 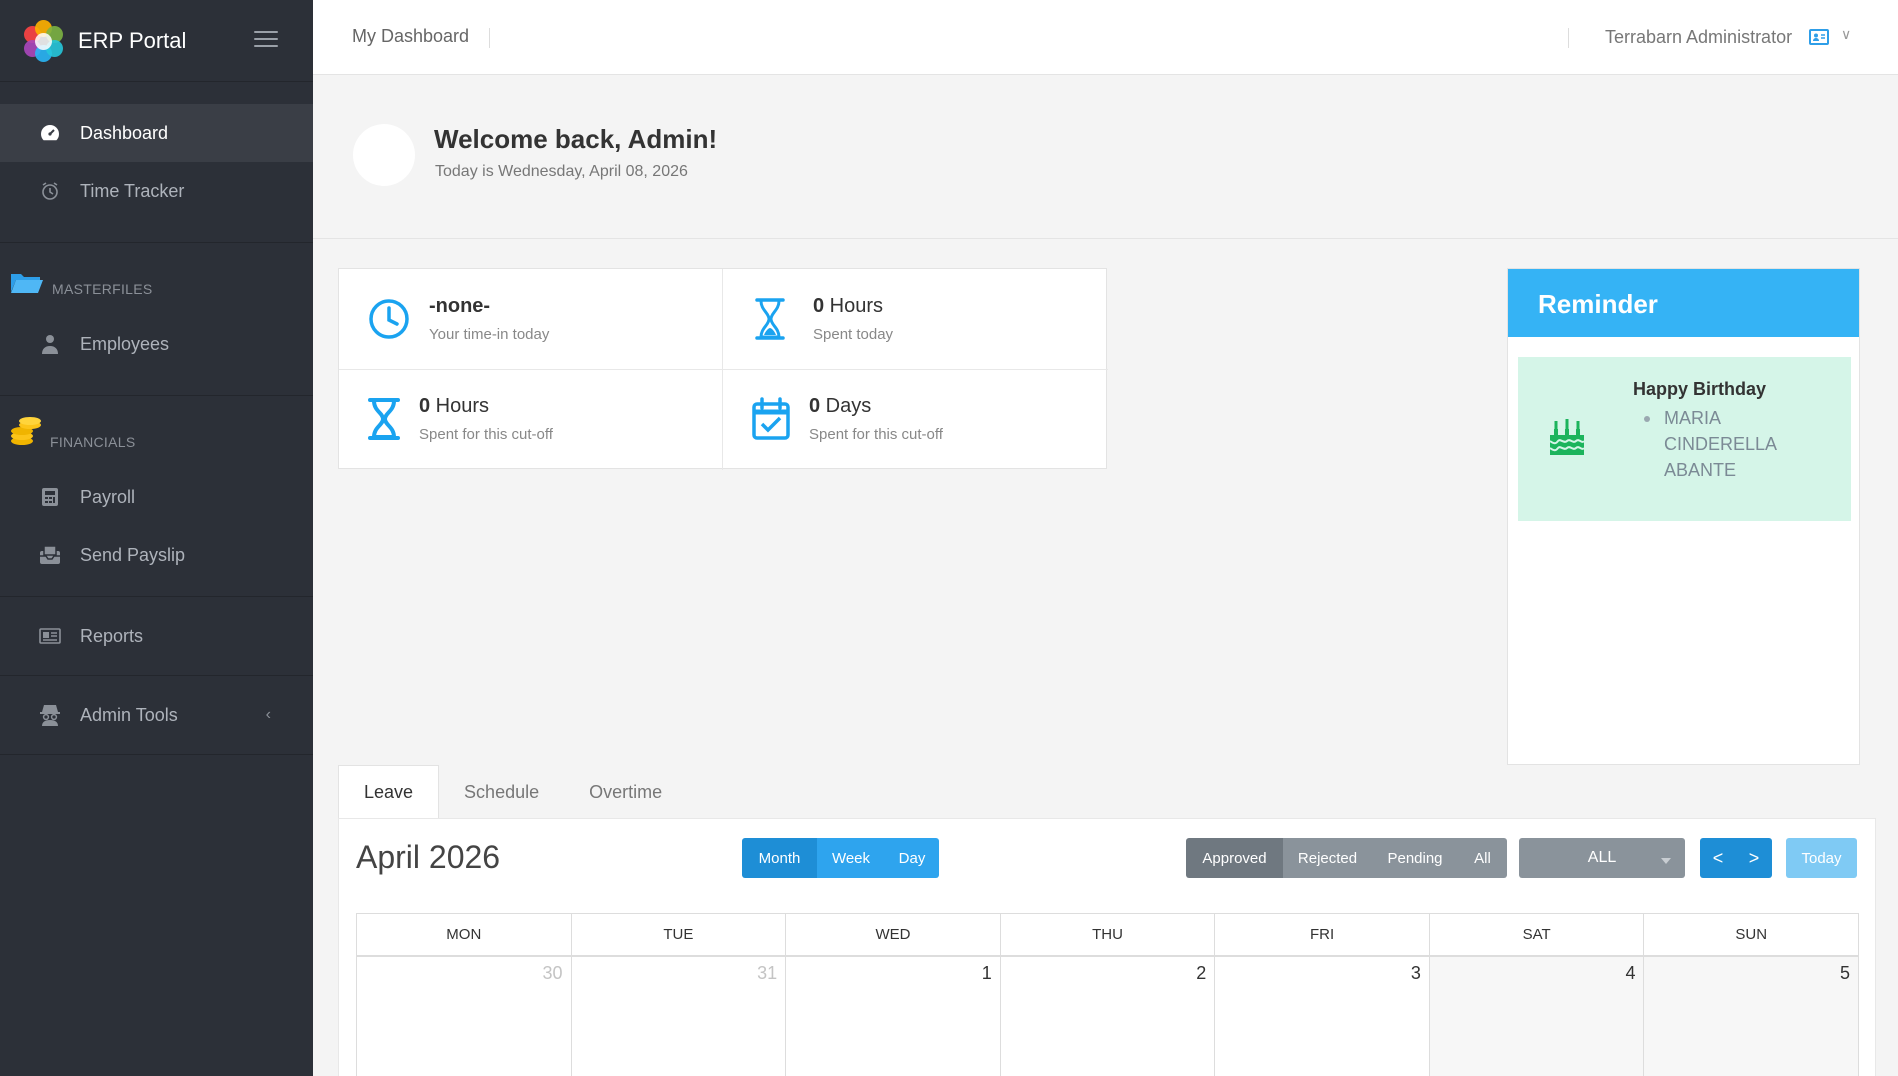 I want to click on filter-approved-button: Approved, so click(x=1234, y=858).